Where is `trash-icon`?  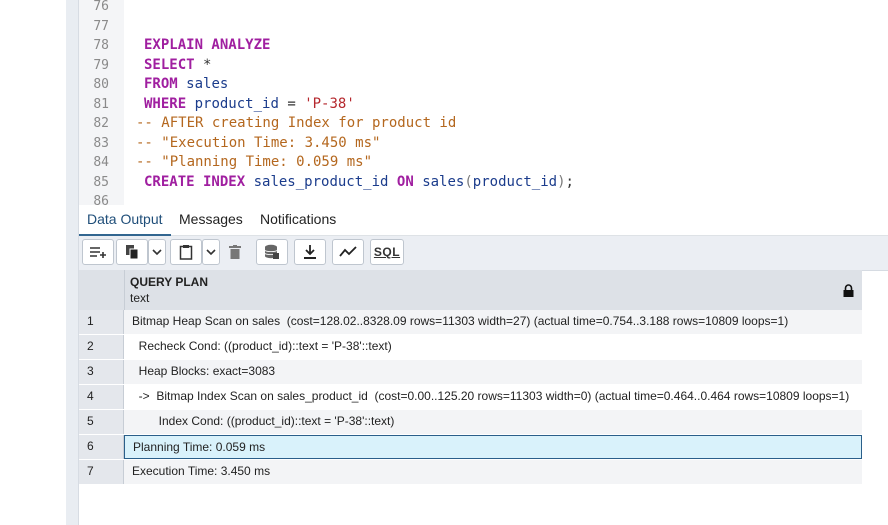 trash-icon is located at coordinates (235, 252).